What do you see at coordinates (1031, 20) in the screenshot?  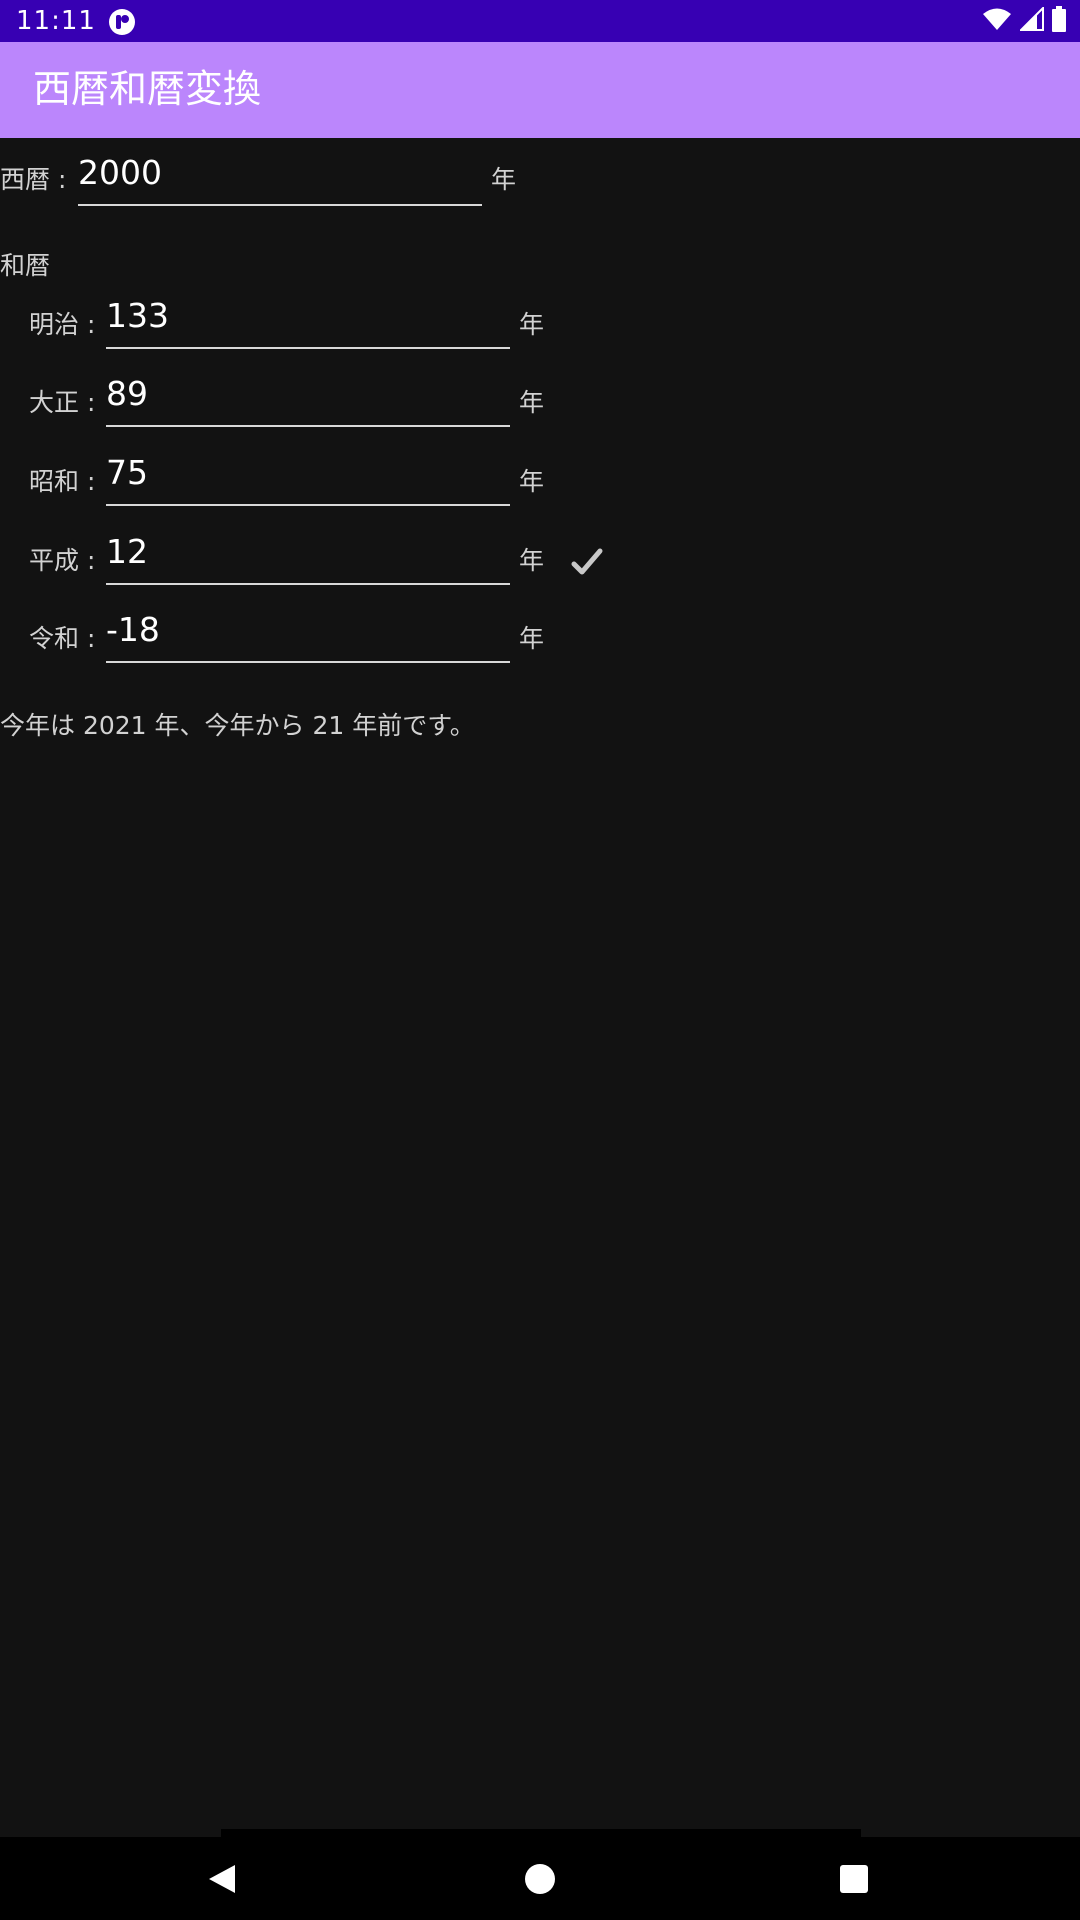 I see `cell-signal-icon` at bounding box center [1031, 20].